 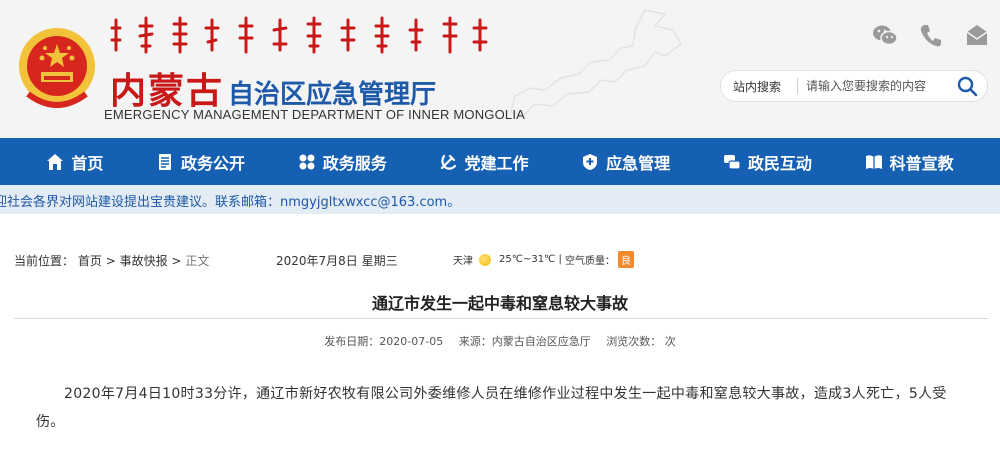 I want to click on grid-icon, so click(x=307, y=161).